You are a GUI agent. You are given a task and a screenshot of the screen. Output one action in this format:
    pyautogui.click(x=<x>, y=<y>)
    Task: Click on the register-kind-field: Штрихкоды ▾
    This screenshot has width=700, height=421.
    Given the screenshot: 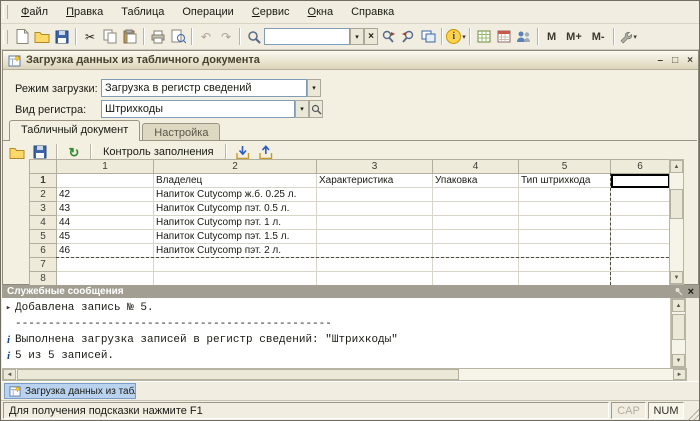 What is the action you would take?
    pyautogui.click(x=212, y=109)
    